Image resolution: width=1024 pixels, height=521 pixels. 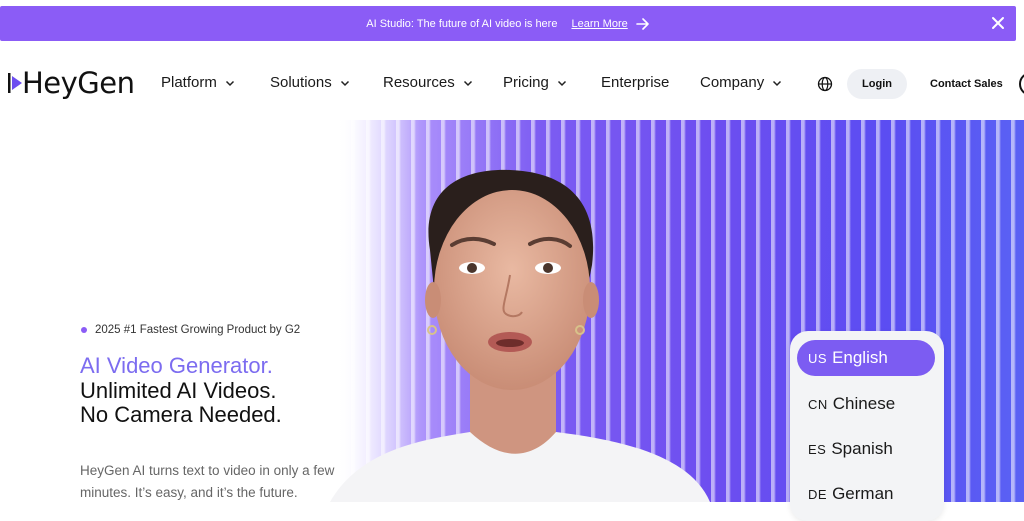 I want to click on language-option-chinese: CN Chinese, so click(x=866, y=404).